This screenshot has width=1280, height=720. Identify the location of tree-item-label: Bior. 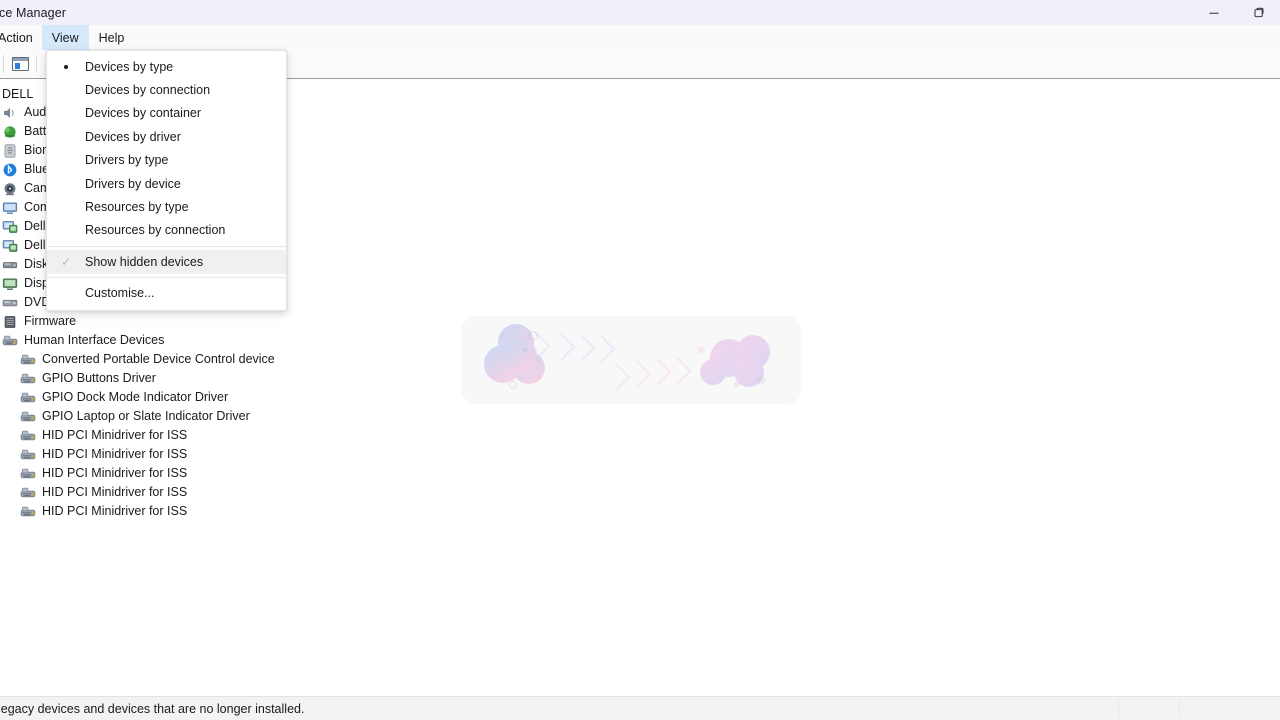
(35, 150).